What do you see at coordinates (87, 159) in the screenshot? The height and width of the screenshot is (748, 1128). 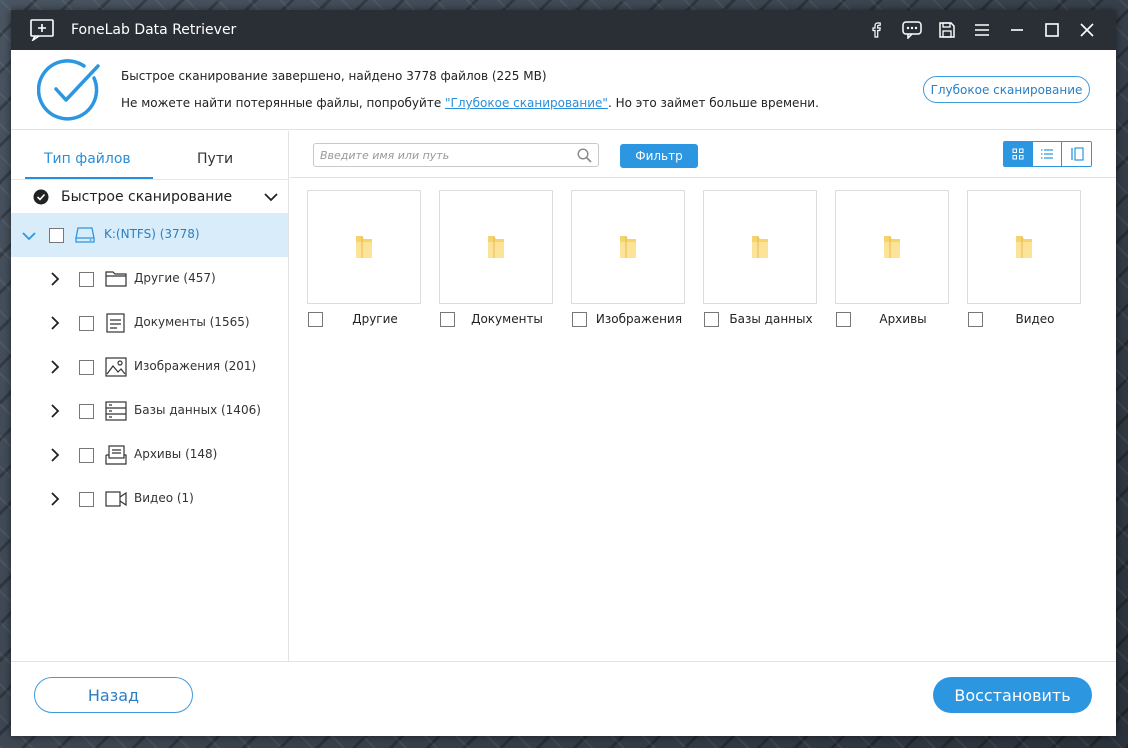 I see `tab-file-types: Тип файлов` at bounding box center [87, 159].